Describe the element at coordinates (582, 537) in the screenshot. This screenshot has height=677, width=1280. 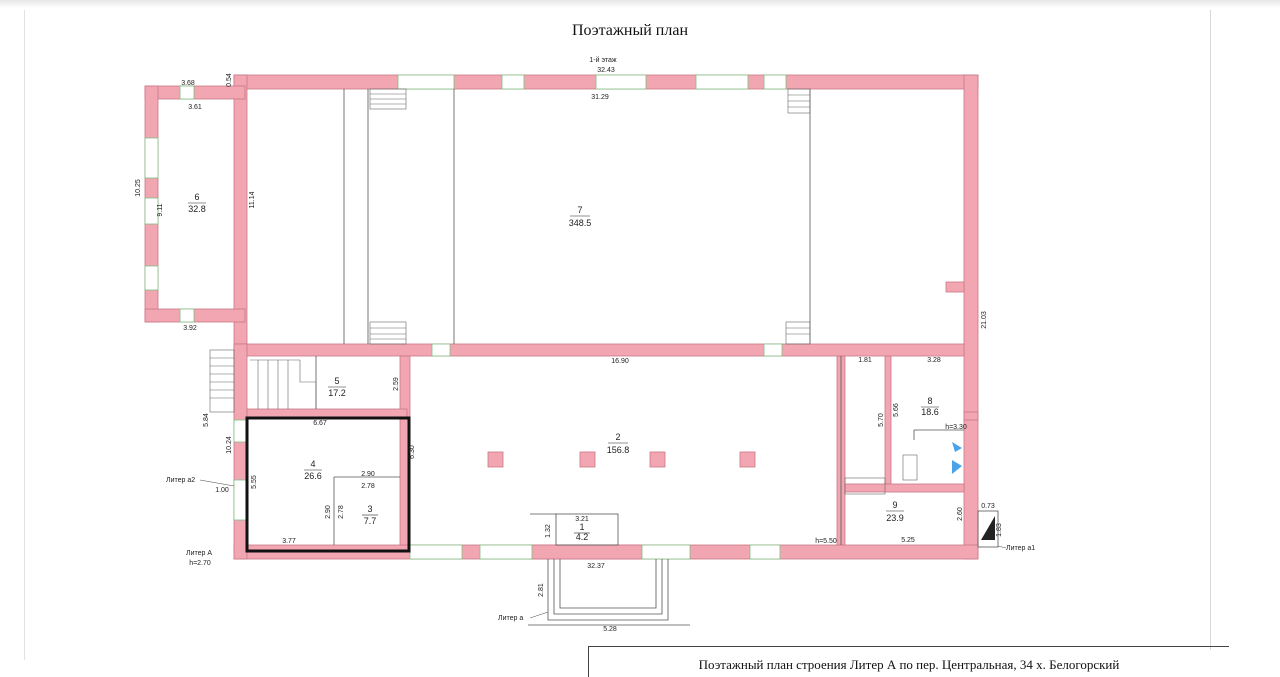
I see `room-1-area: 4.2` at that location.